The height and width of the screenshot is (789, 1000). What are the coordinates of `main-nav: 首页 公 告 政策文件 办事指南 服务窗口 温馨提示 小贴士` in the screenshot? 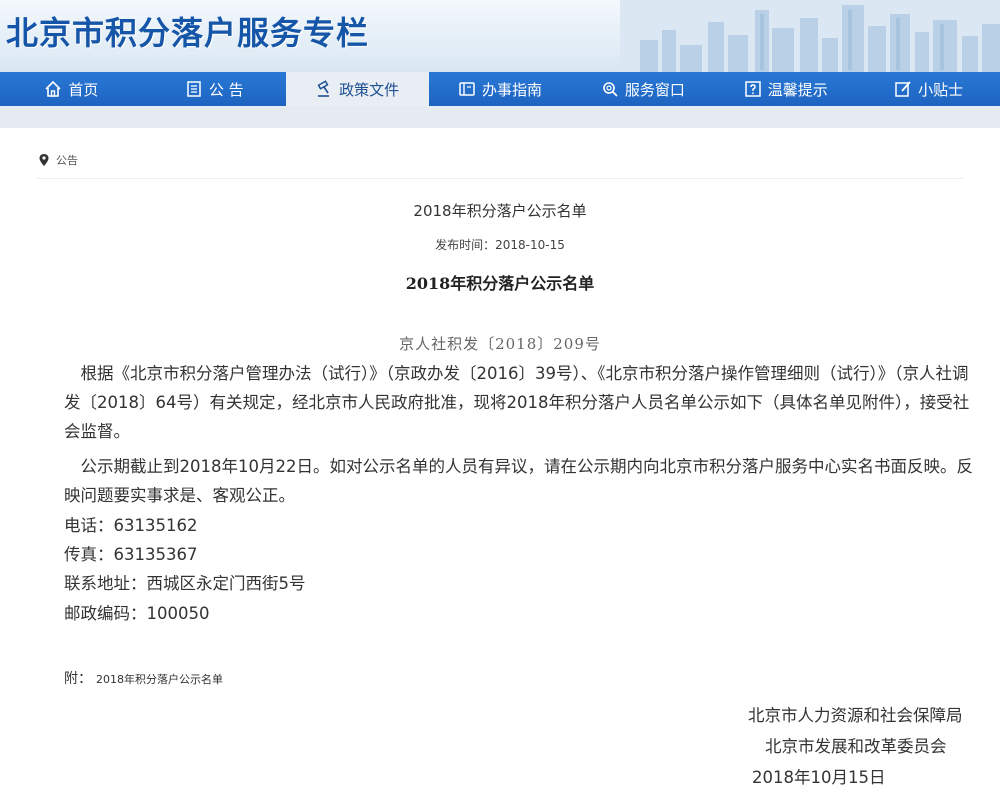 It's located at (500, 89).